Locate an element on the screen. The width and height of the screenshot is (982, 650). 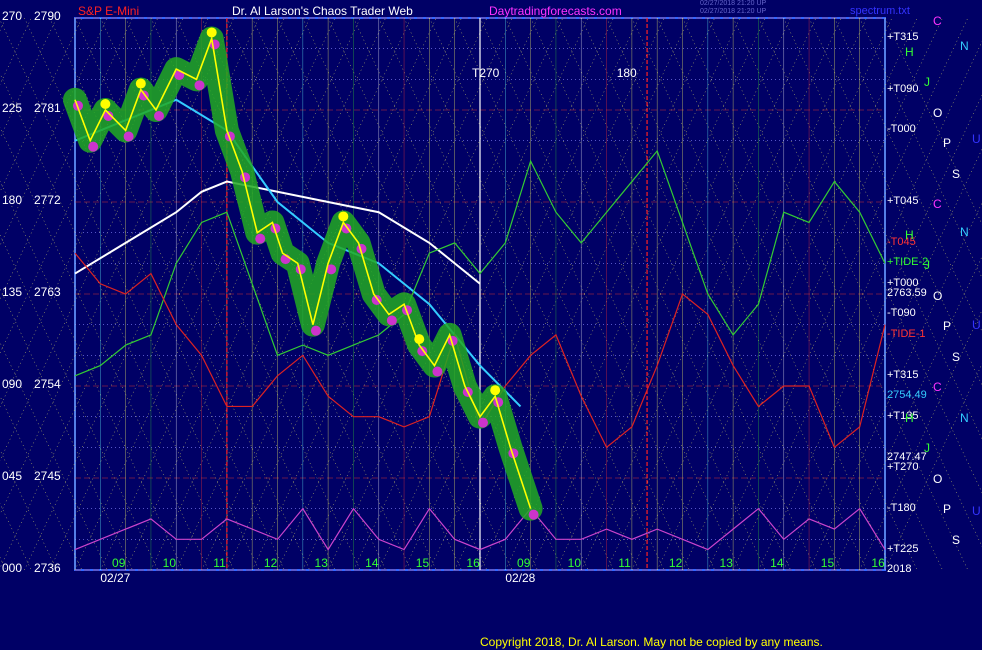
timestamp-1: 02/27/2018 21:20 UP is located at coordinates (733, 3).